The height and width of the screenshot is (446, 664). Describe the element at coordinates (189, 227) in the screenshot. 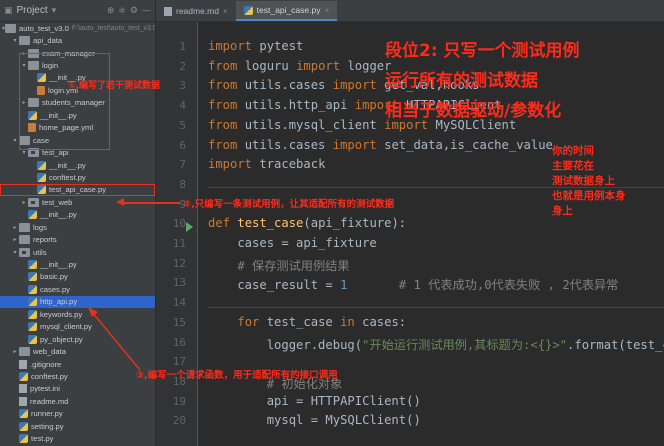

I see `run-test-icon` at that location.